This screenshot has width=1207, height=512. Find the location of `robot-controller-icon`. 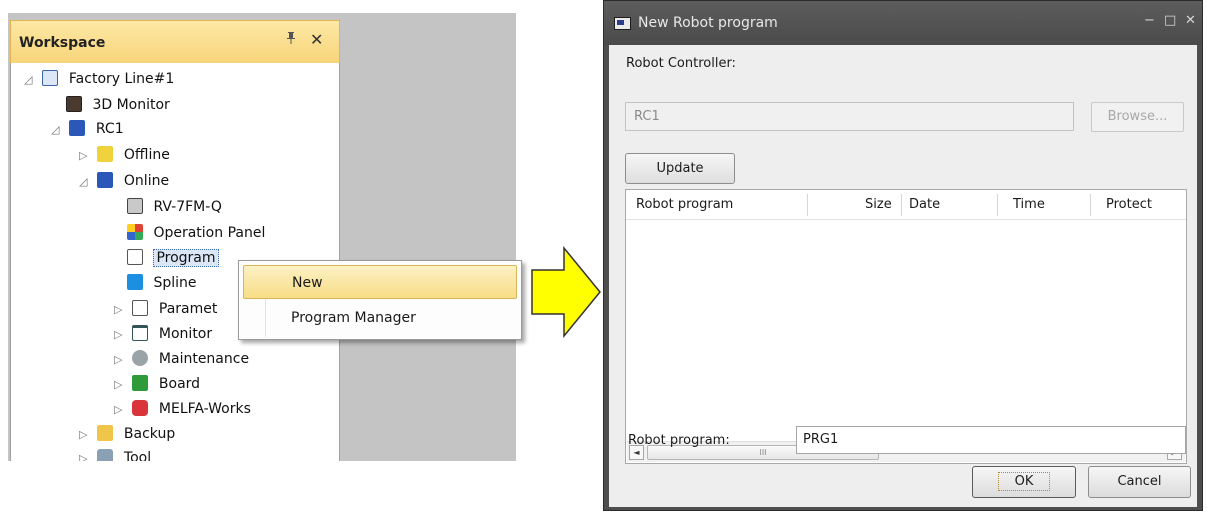

robot-controller-icon is located at coordinates (77, 128).